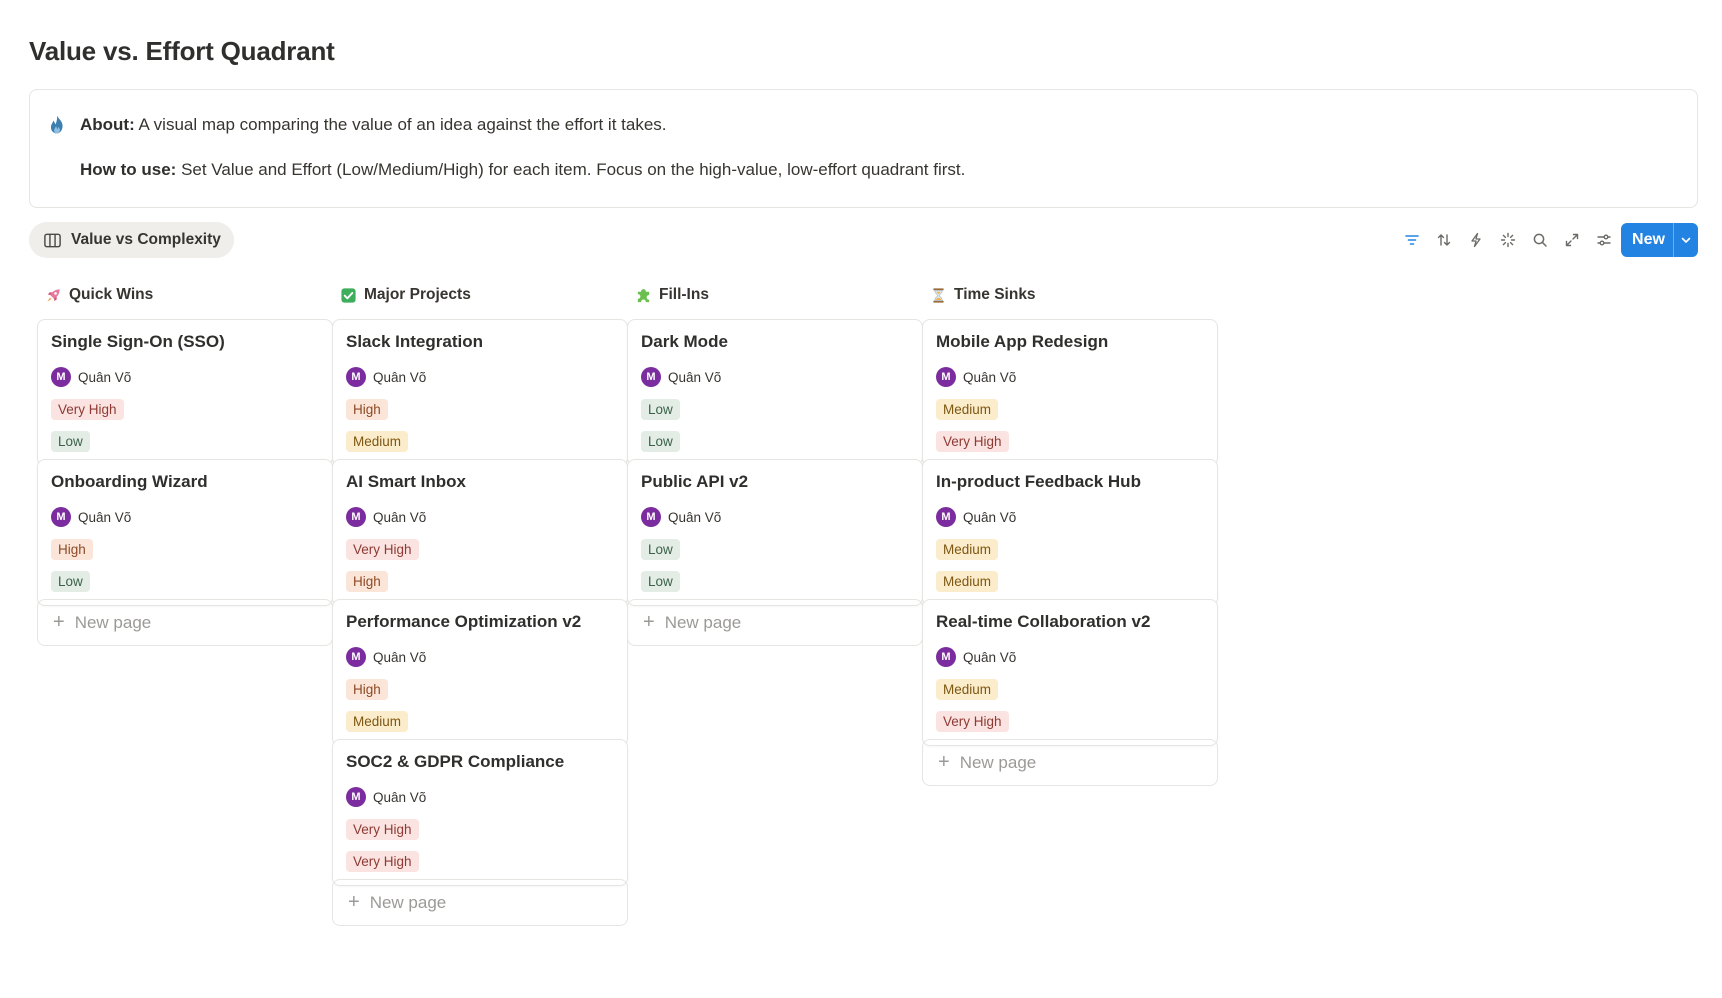  What do you see at coordinates (775, 295) in the screenshot?
I see `column-header: Fill-Ins` at bounding box center [775, 295].